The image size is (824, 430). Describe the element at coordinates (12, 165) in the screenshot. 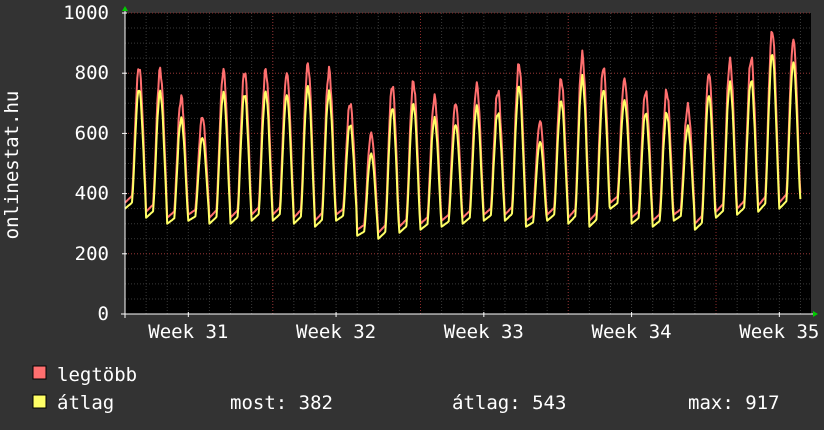

I see `y-axis-label: onlinestat.hu` at that location.